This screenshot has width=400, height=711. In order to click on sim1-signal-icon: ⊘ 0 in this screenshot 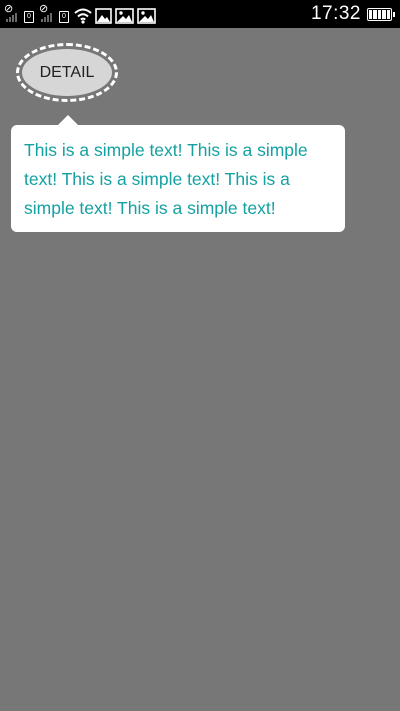, I will do `click(20, 14)`.